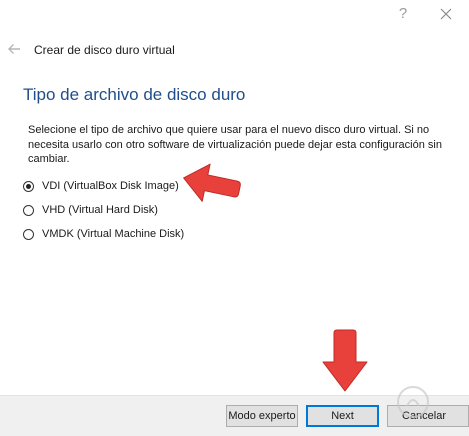 The image size is (469, 436). What do you see at coordinates (134, 94) in the screenshot?
I see `page-title: Tipo de archivo de disco duro` at bounding box center [134, 94].